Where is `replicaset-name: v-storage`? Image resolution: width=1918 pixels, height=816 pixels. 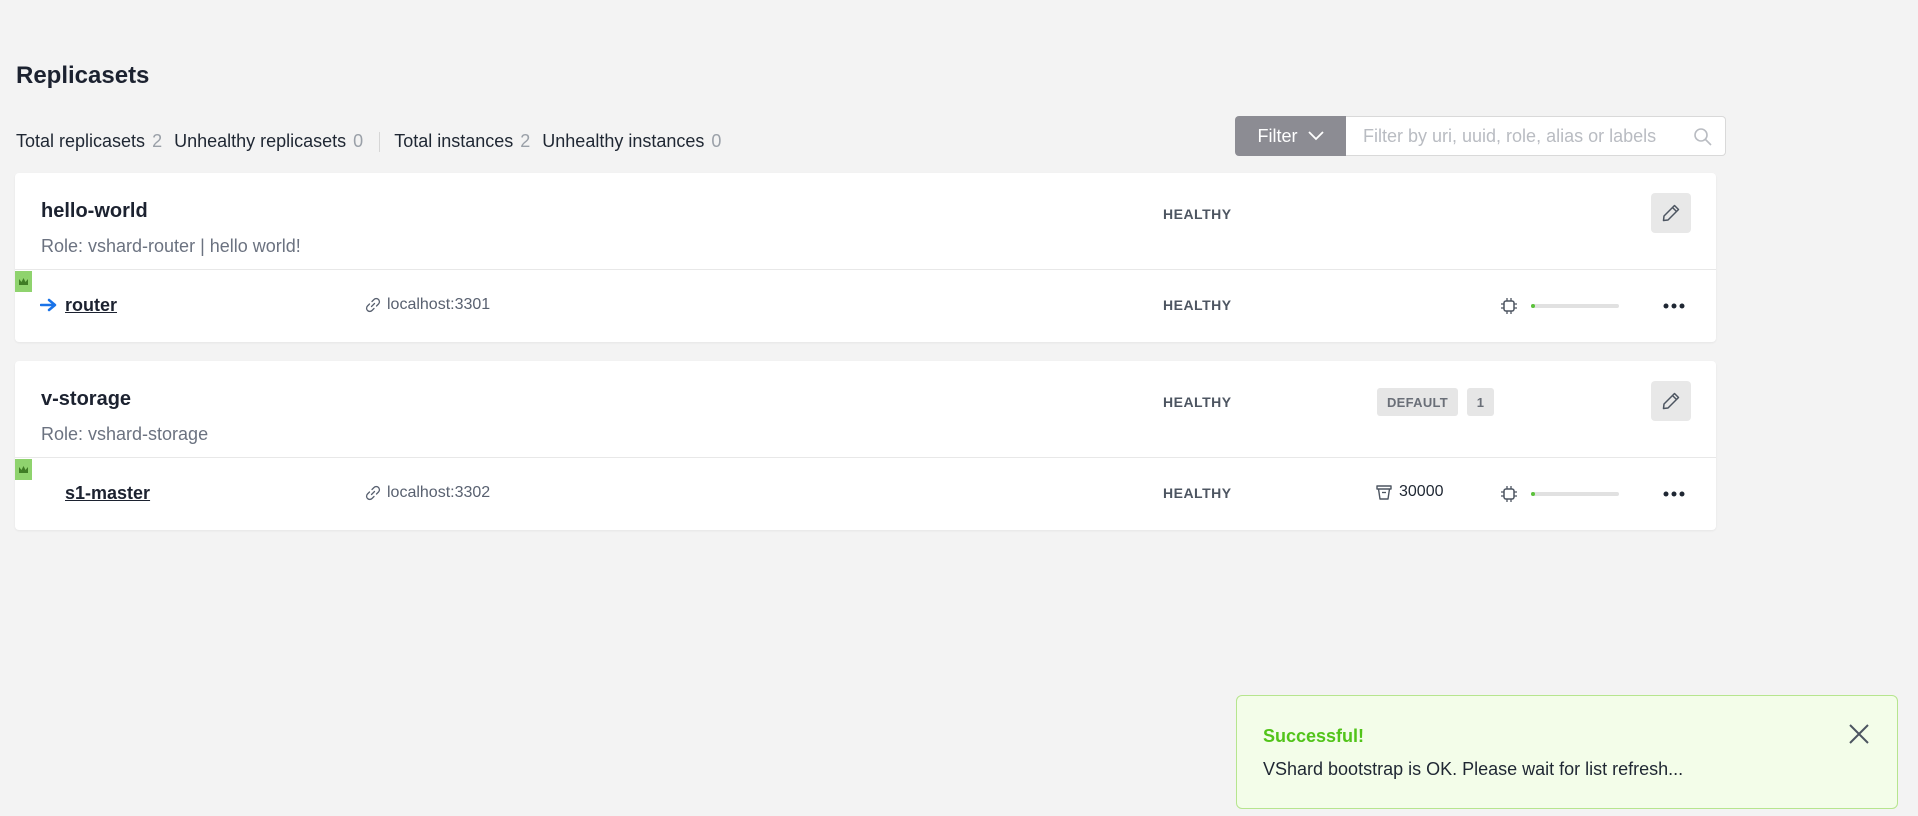 replicaset-name: v-storage is located at coordinates (86, 399).